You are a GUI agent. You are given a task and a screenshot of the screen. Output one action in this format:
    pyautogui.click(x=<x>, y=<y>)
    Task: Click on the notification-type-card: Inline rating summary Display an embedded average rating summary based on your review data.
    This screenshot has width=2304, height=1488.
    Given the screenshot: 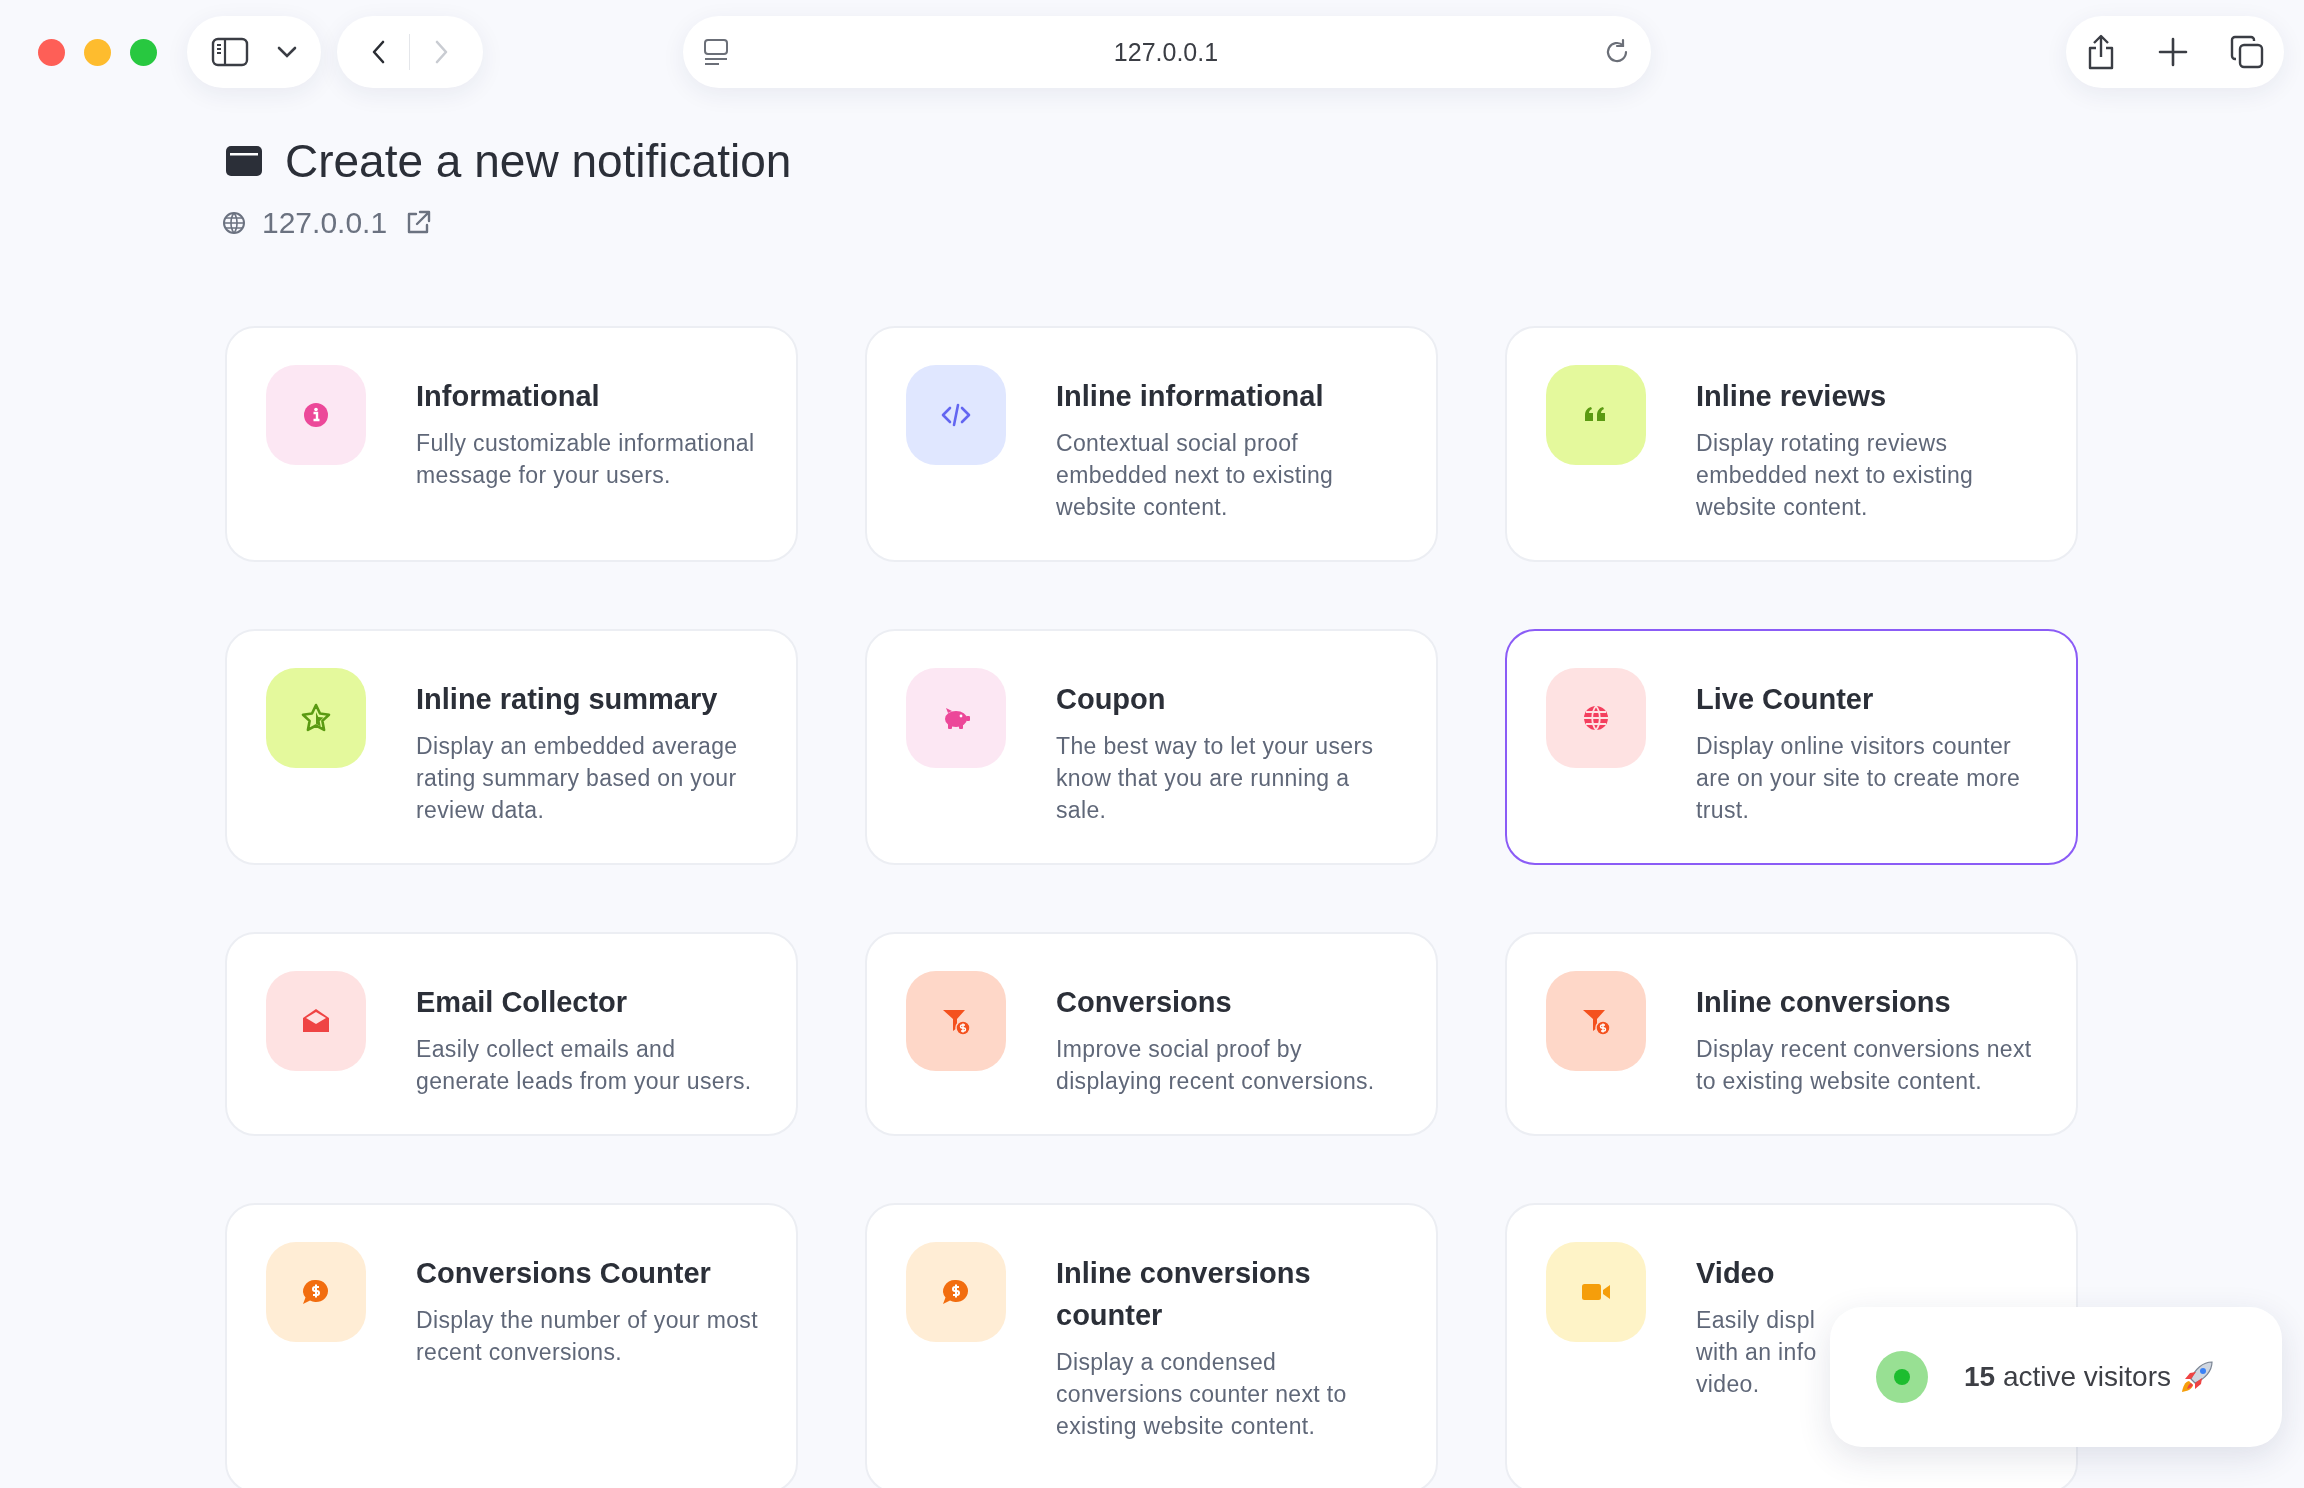 What is the action you would take?
    pyautogui.click(x=511, y=747)
    